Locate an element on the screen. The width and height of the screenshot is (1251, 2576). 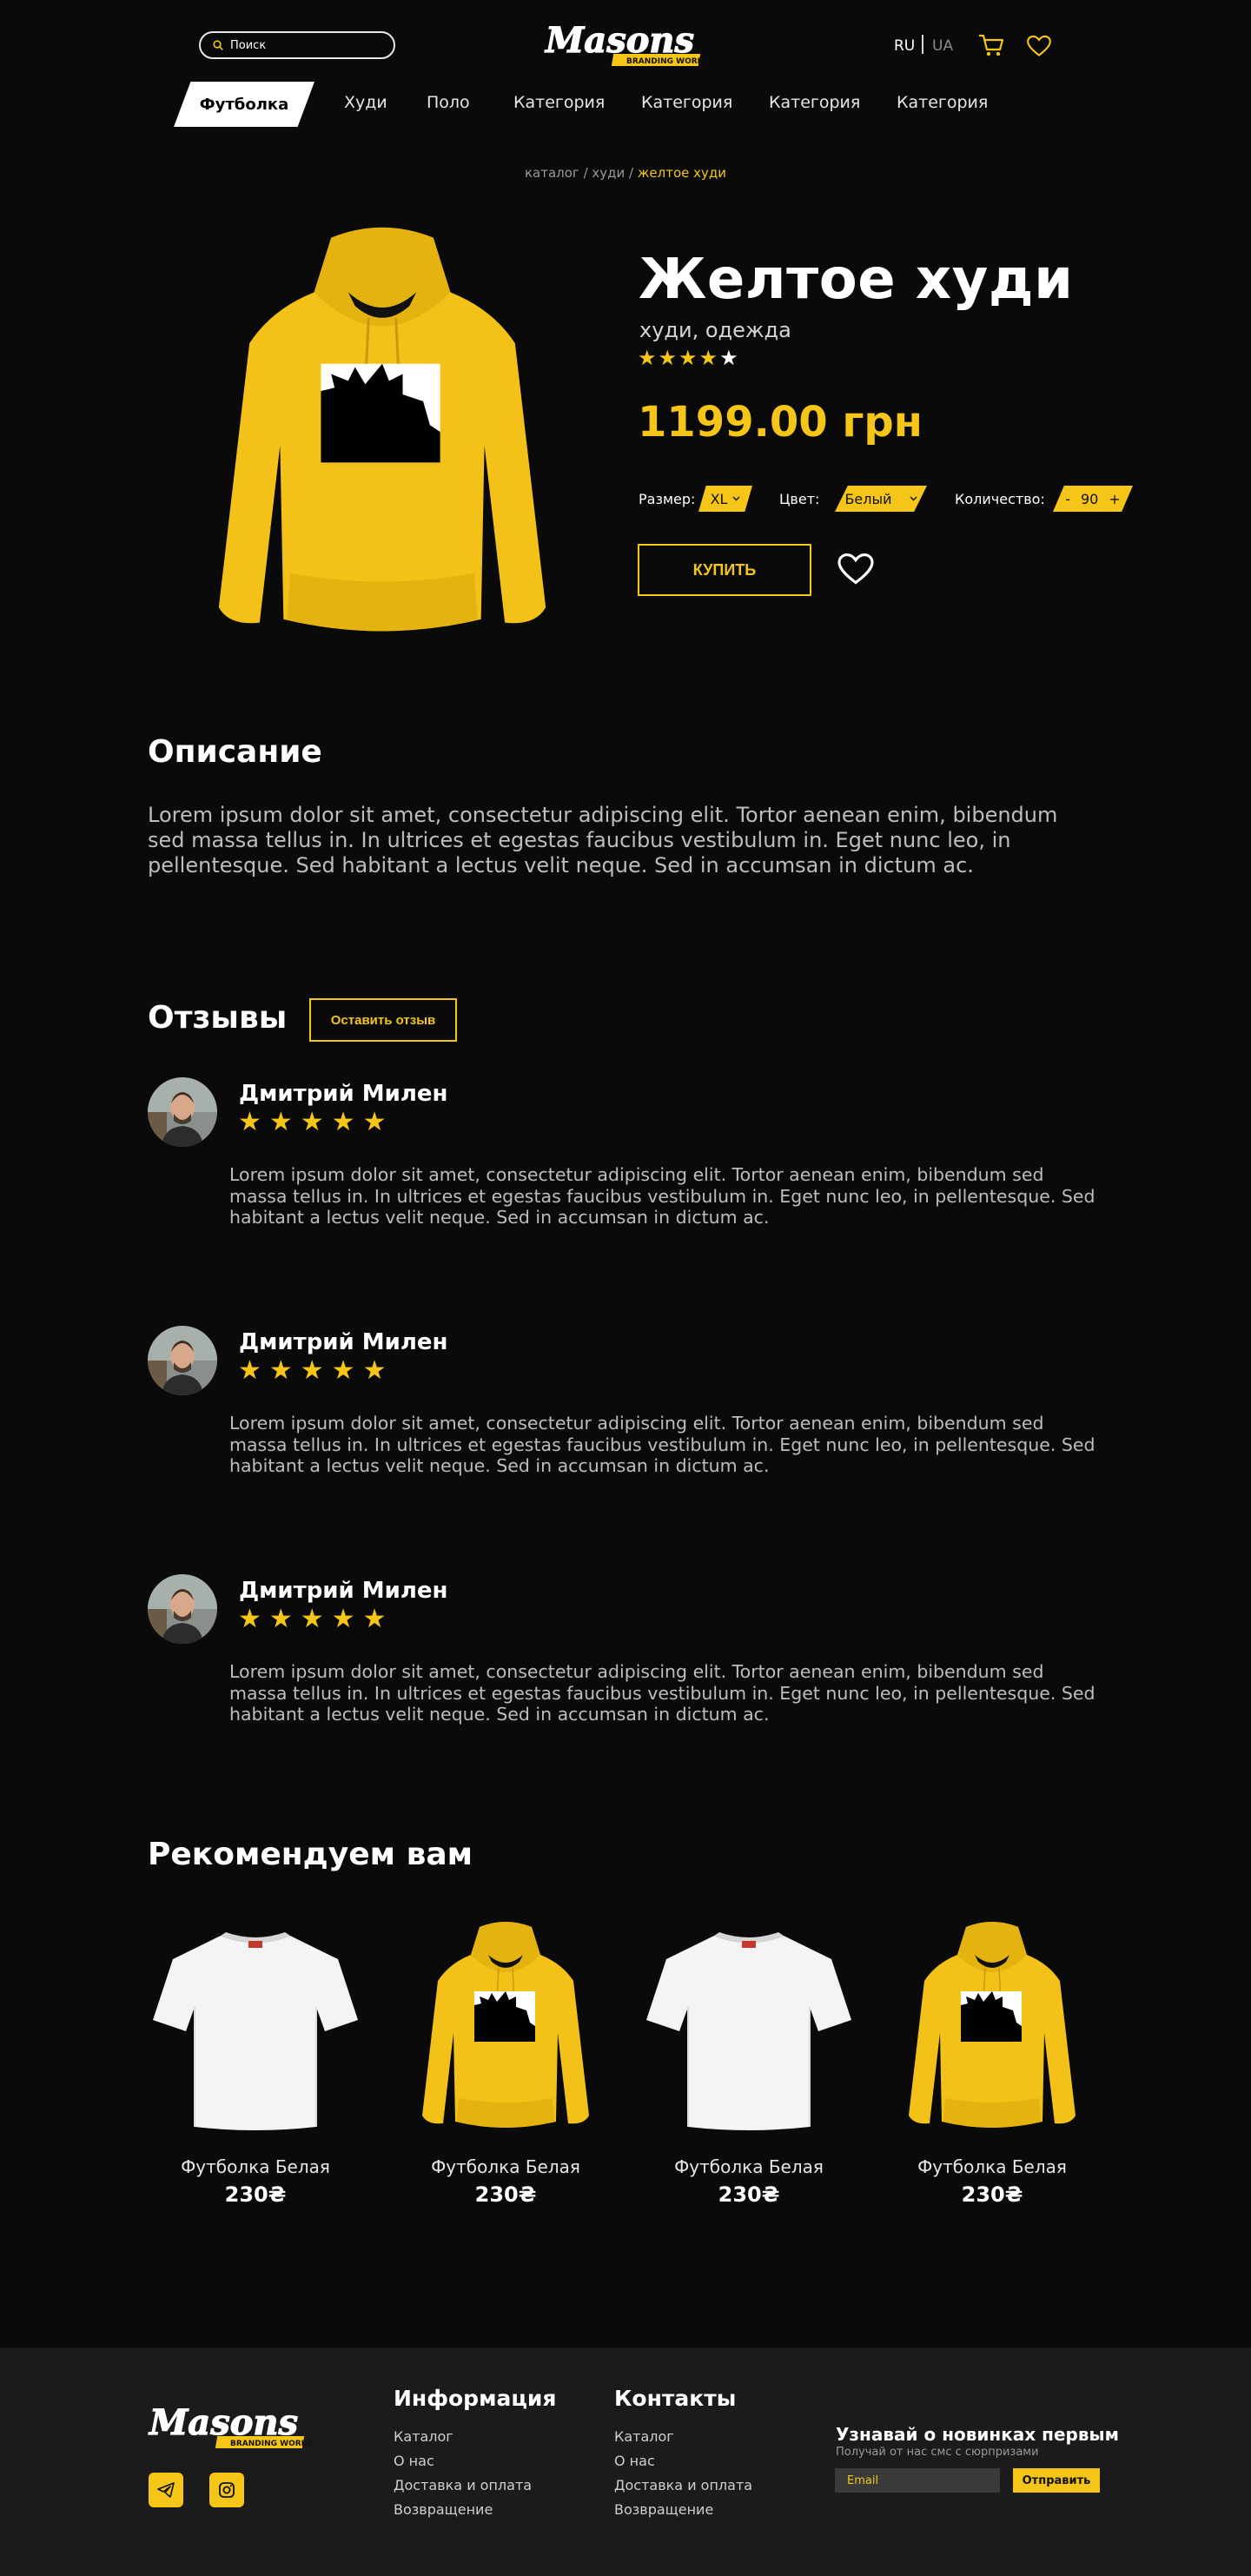
nav-item-category-3: Категория is located at coordinates (814, 102).